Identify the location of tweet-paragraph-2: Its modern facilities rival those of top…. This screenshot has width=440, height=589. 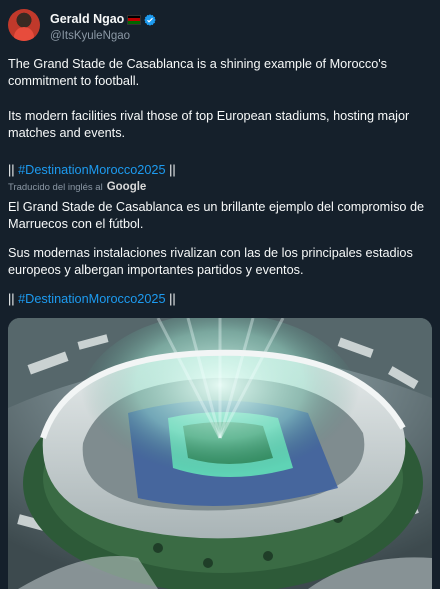
(209, 124).